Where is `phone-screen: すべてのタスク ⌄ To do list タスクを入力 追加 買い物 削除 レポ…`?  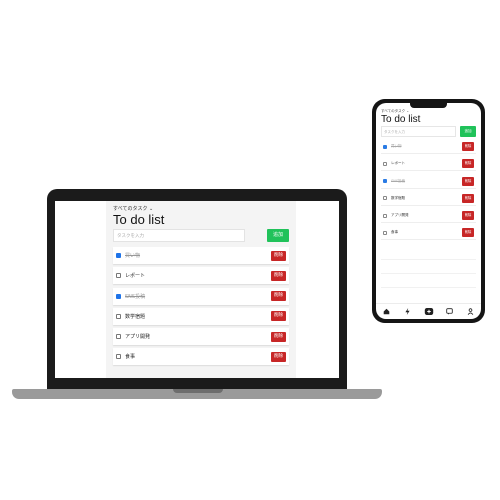
phone-screen: すべてのタスク ⌄ To do list タスクを入力 追加 買い物 削除 レポ… is located at coordinates (428, 211).